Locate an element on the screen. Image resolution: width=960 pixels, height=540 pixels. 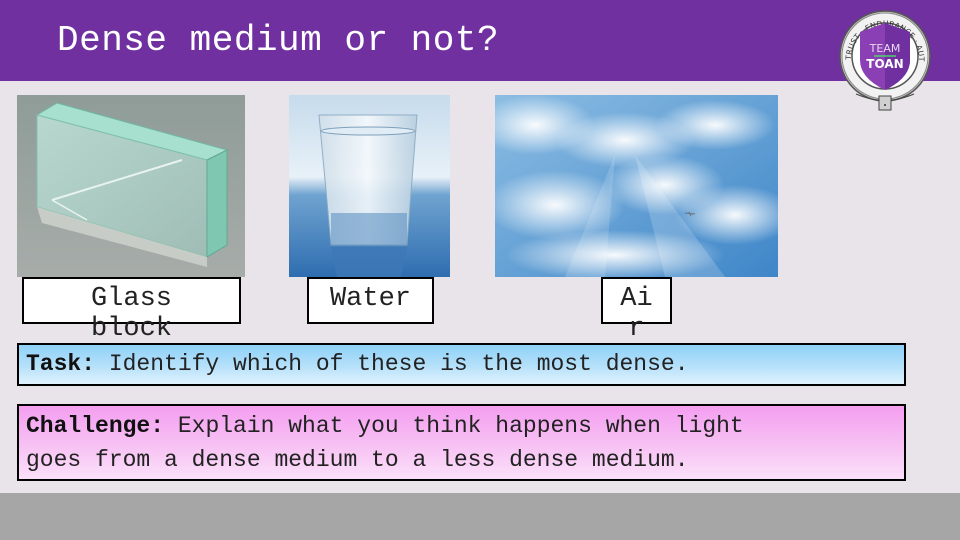
air-label: Ai r is located at coordinates (636, 310).